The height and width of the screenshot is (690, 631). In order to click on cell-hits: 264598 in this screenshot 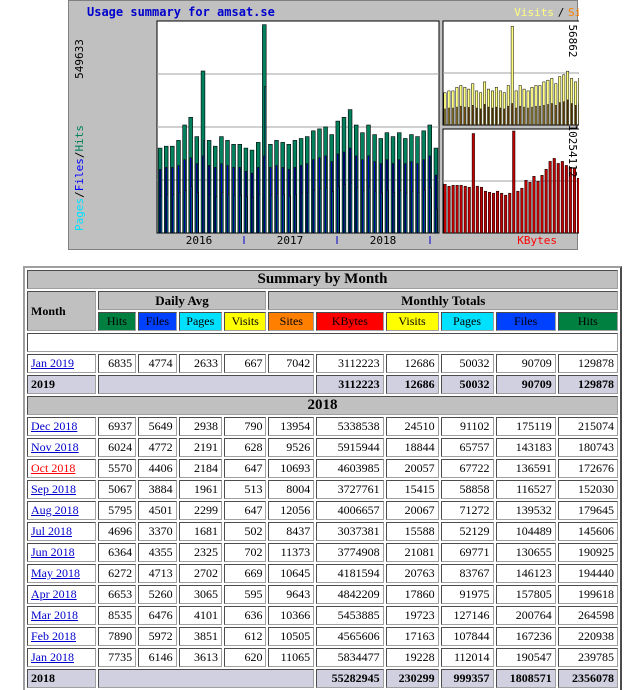, I will do `click(587, 615)`.